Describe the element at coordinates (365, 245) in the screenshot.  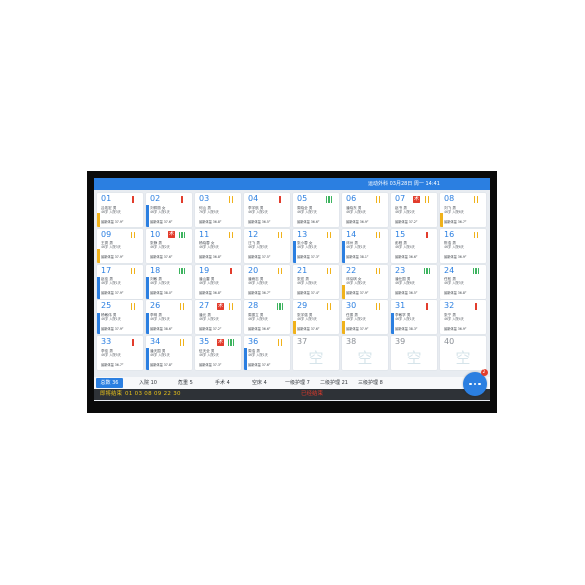
I see `bed-card: 14 邓州 男 46岁 入院1天 最新体温 38.1°` at that location.